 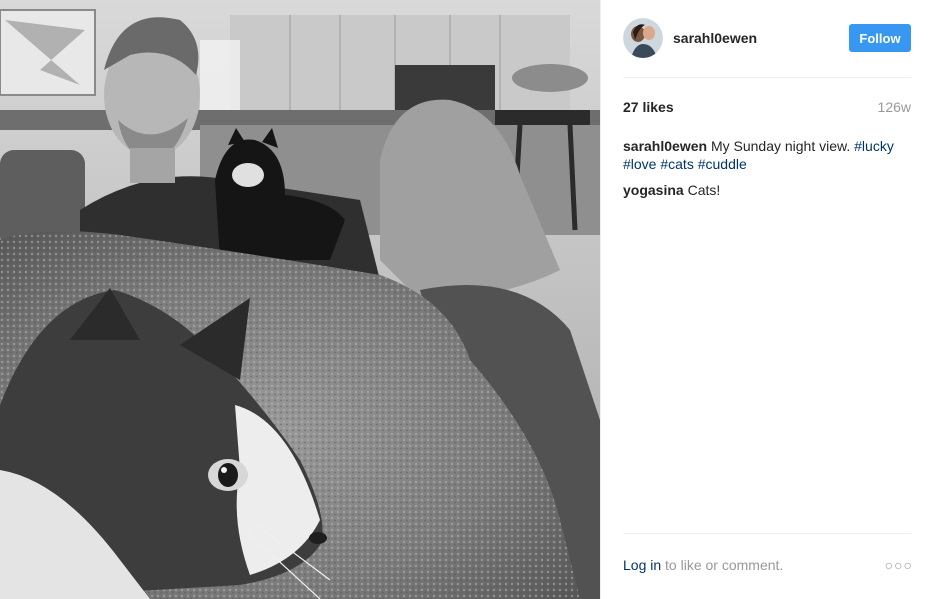 I want to click on user-avatar, so click(x=643, y=38).